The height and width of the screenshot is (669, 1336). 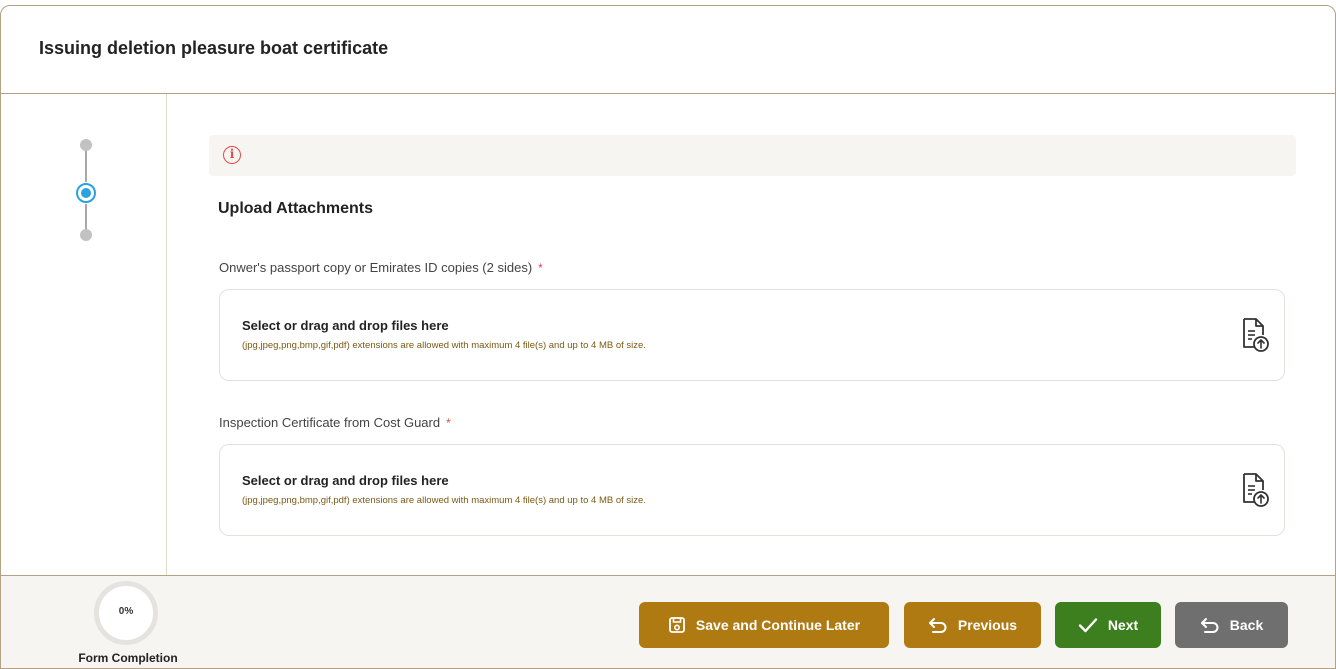 I want to click on progress-value: 0%, so click(x=126, y=611).